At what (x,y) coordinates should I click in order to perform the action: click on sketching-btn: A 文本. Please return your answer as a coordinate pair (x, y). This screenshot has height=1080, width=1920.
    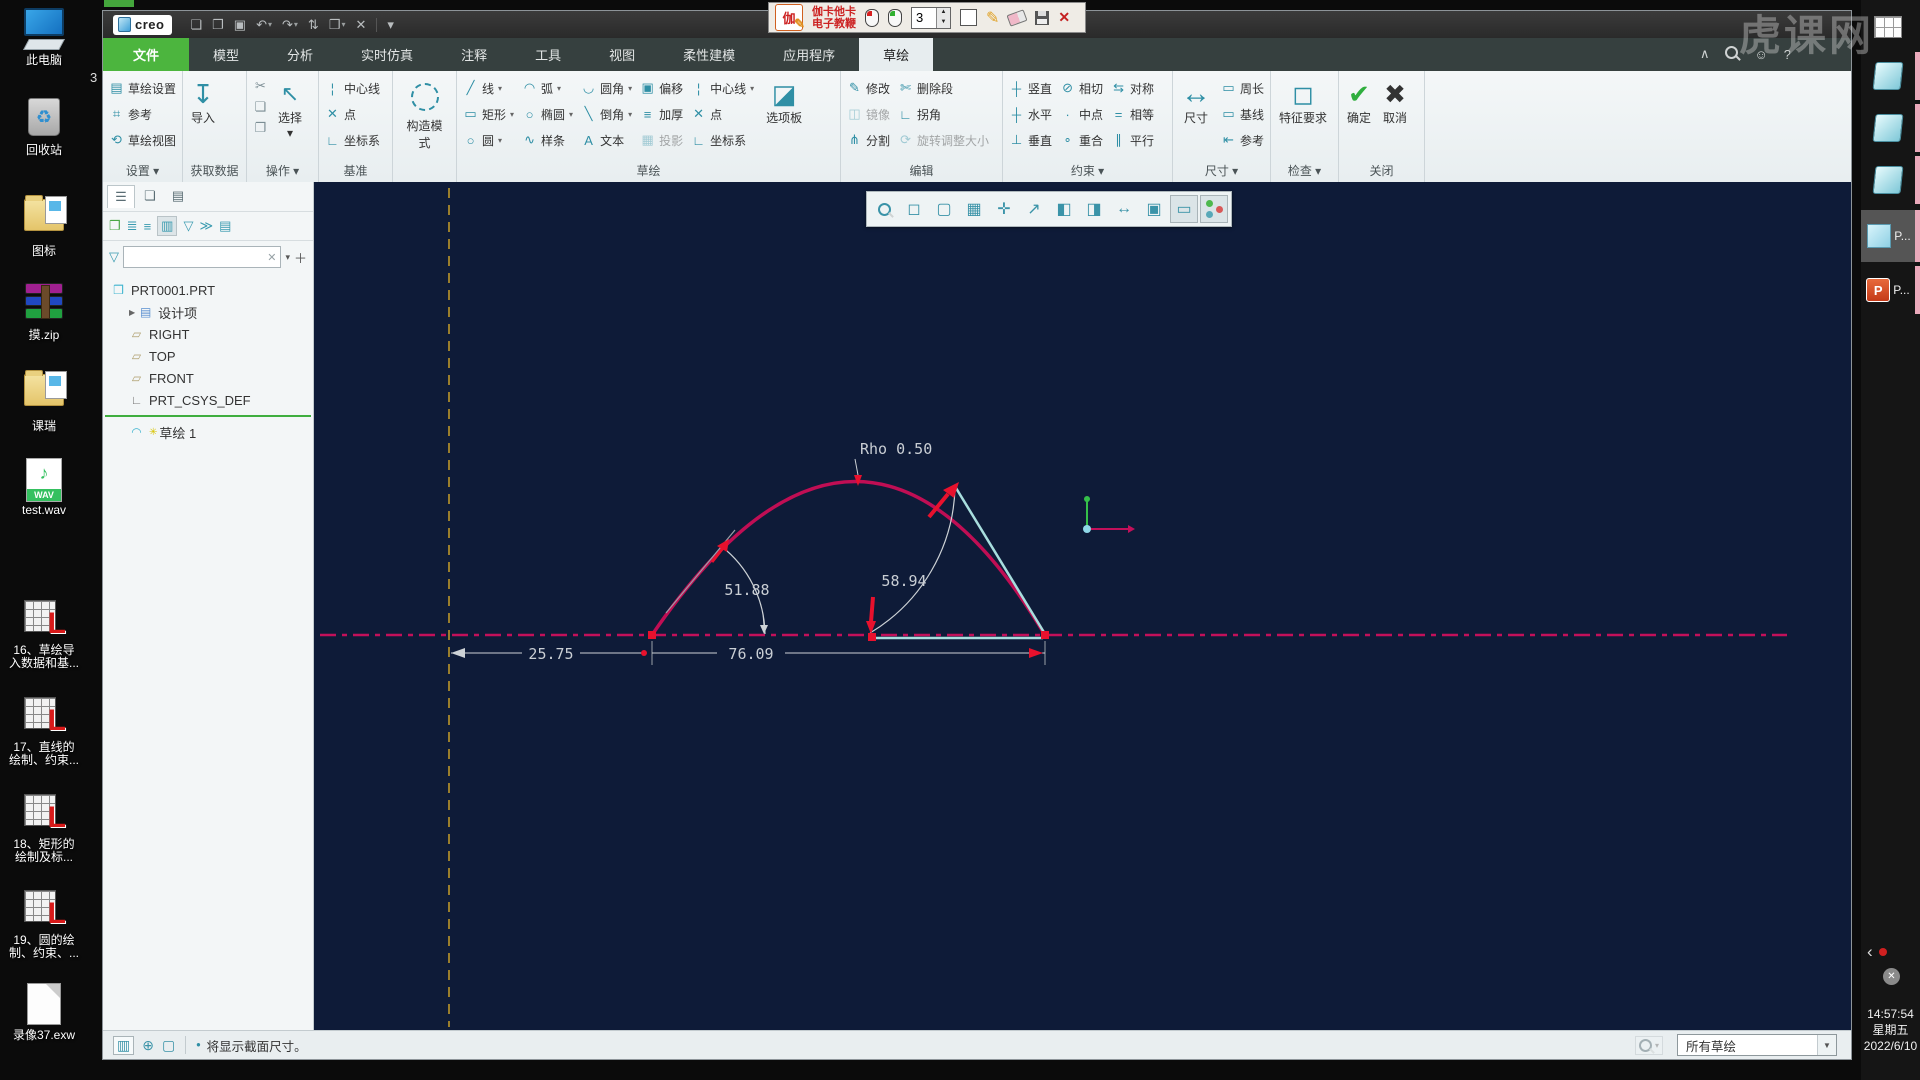
    Looking at the image, I should click on (606, 140).